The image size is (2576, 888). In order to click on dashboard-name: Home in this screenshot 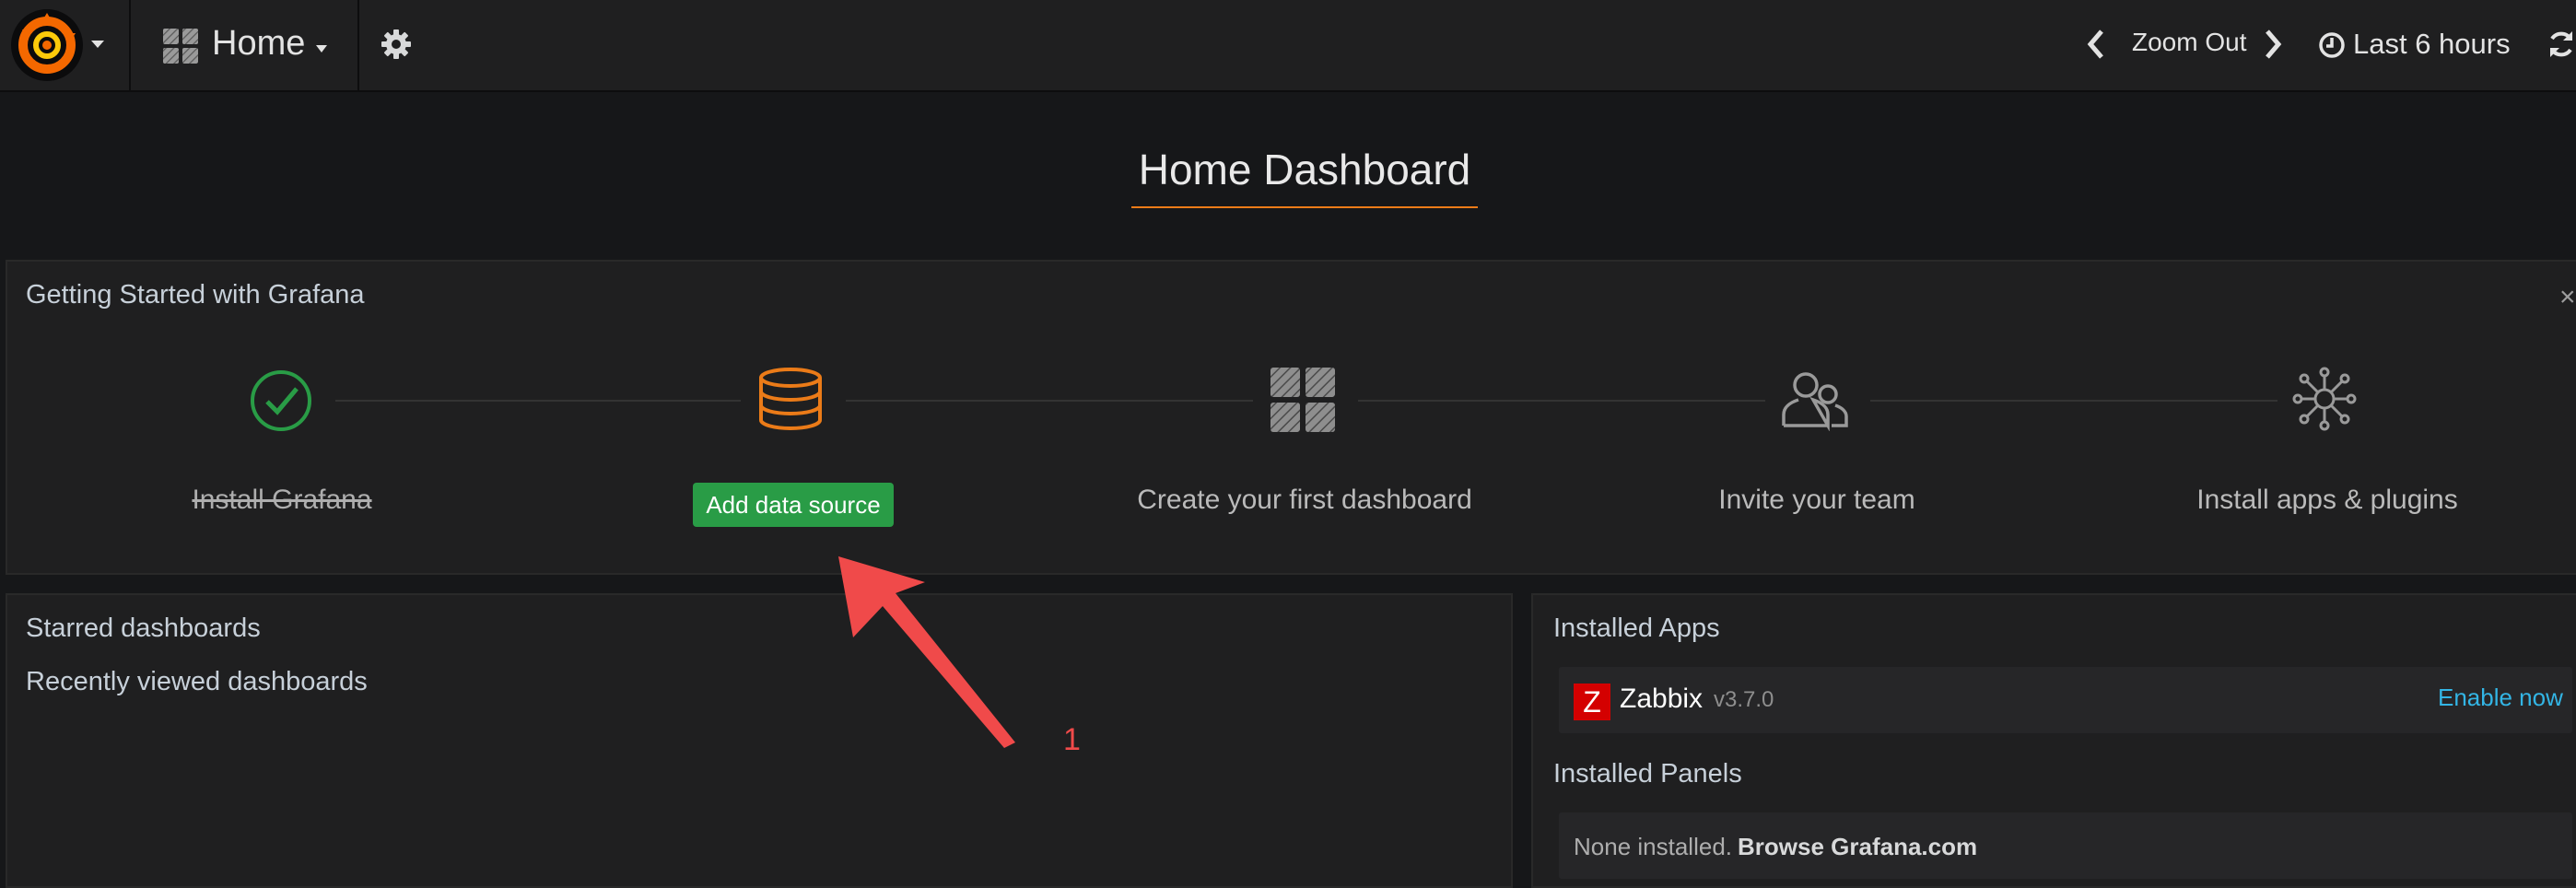, I will do `click(259, 43)`.